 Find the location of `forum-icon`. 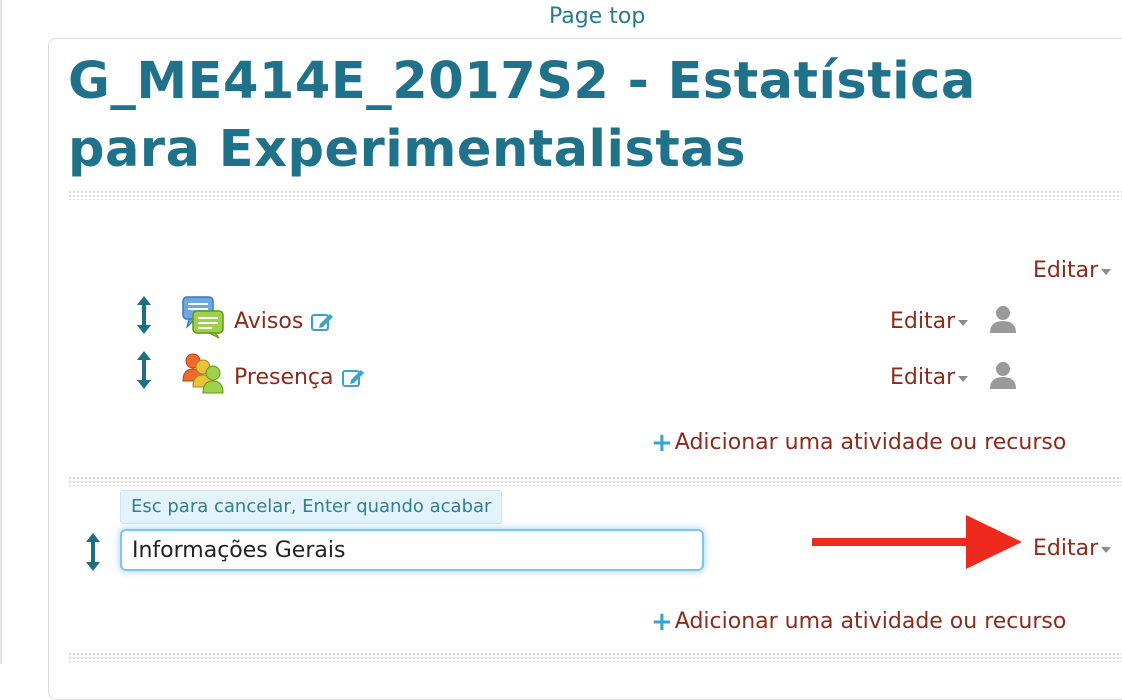

forum-icon is located at coordinates (203, 317).